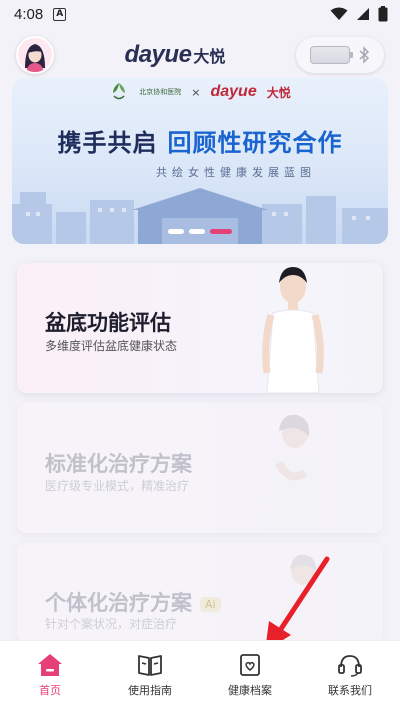  Describe the element at coordinates (331, 55) in the screenshot. I see `battery-icon` at that location.